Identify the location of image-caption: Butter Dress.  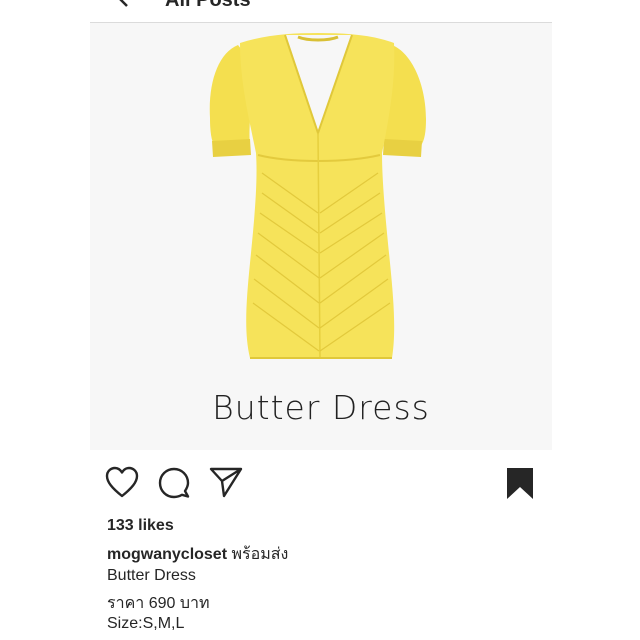
(321, 407).